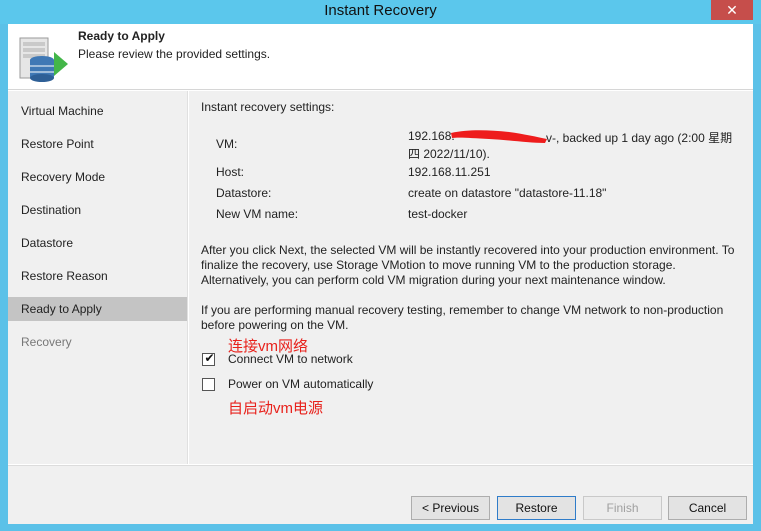 The image size is (761, 531). Describe the element at coordinates (380, 494) in the screenshot. I see `wizard-footer: < Previous Restore Finish Cancel` at that location.